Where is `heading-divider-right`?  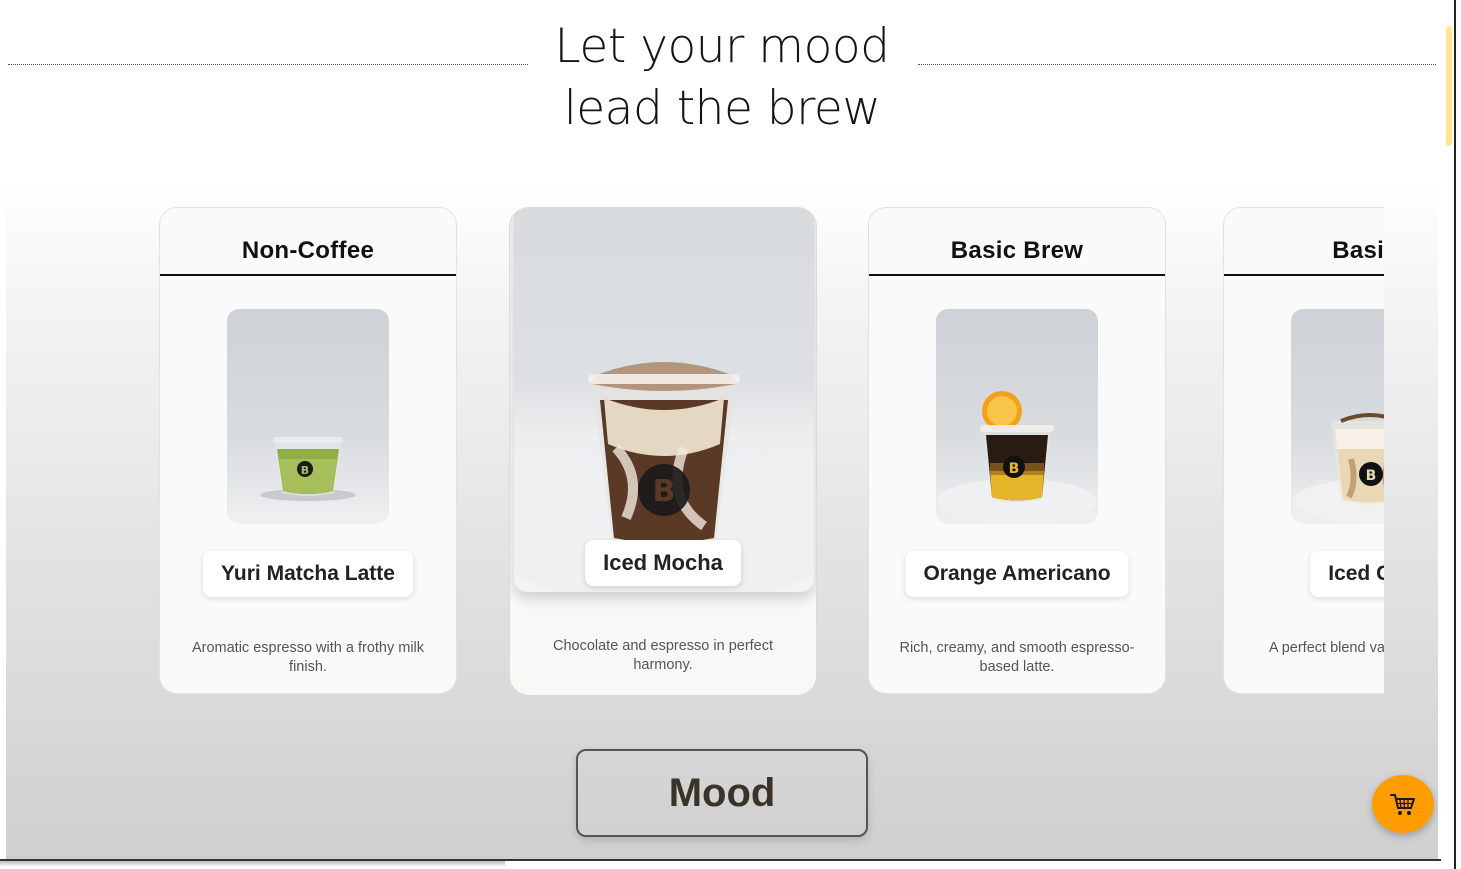
heading-divider-right is located at coordinates (1177, 64).